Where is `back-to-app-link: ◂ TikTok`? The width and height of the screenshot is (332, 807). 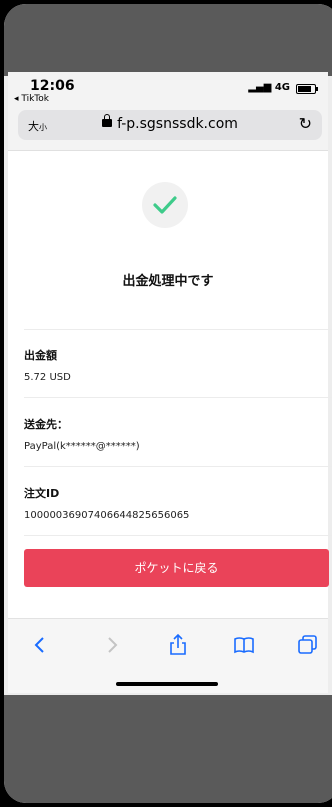
back-to-app-link: ◂ TikTok is located at coordinates (31, 99).